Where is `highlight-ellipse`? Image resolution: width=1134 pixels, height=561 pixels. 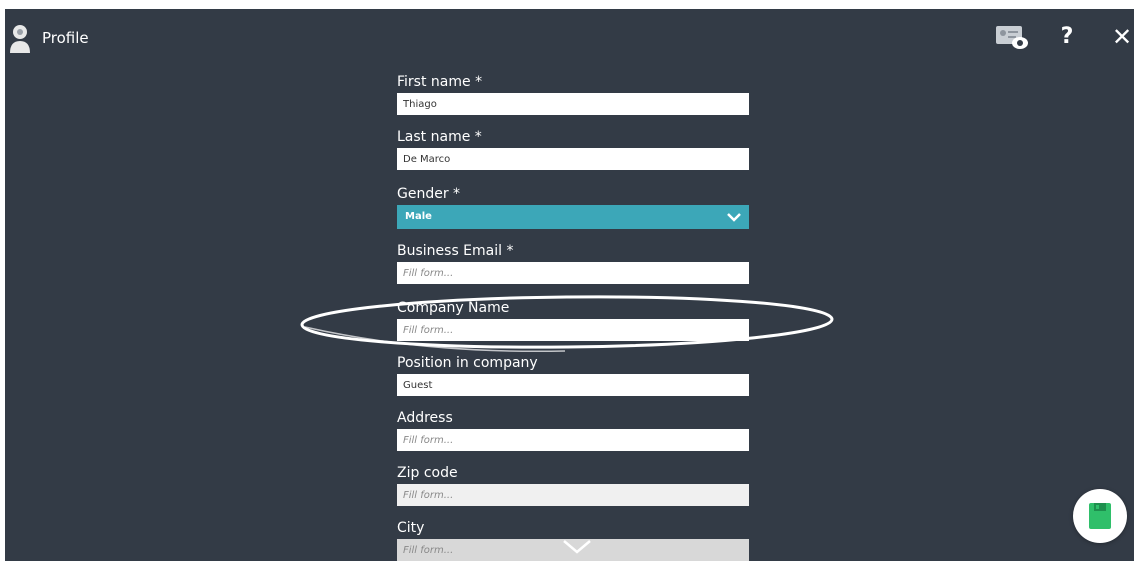 highlight-ellipse is located at coordinates (567, 324).